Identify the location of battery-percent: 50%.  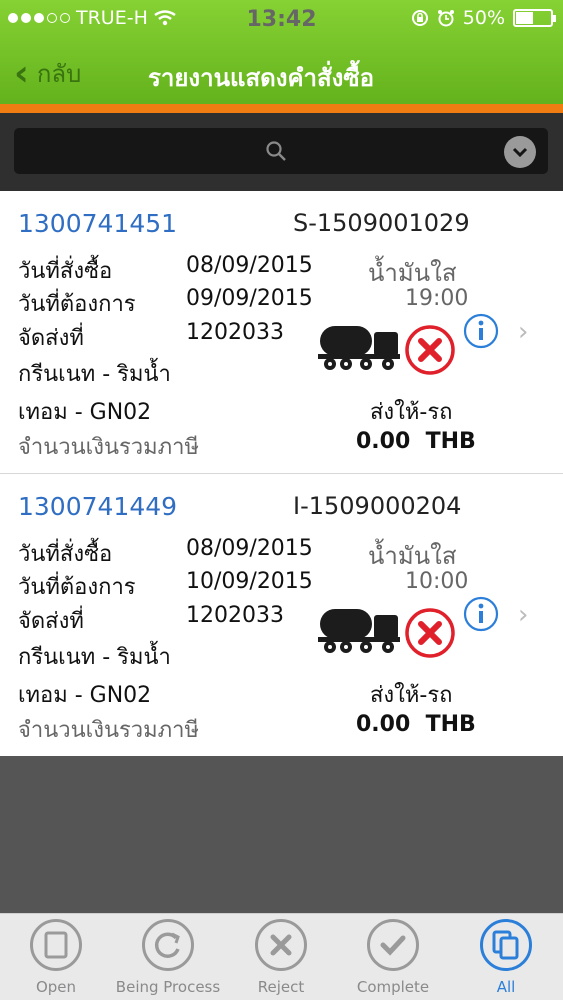
(483, 18).